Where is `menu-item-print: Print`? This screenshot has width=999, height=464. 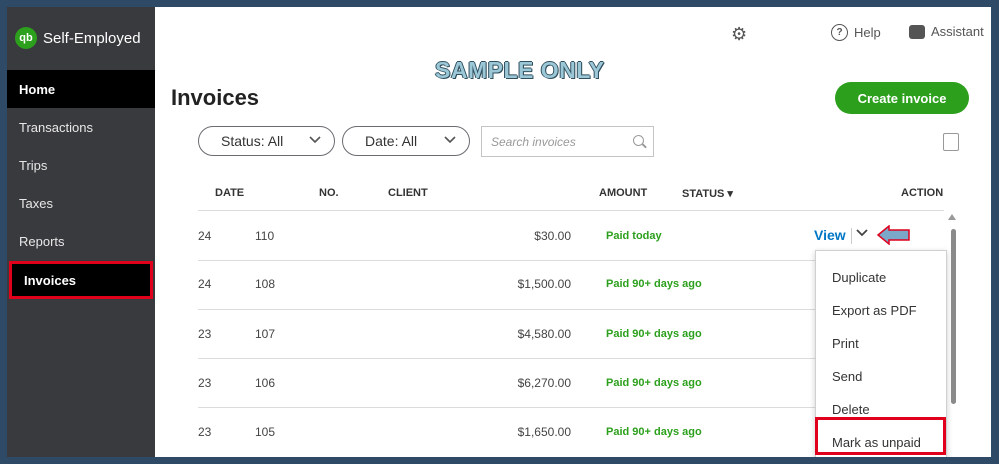
menu-item-print: Print is located at coordinates (845, 343).